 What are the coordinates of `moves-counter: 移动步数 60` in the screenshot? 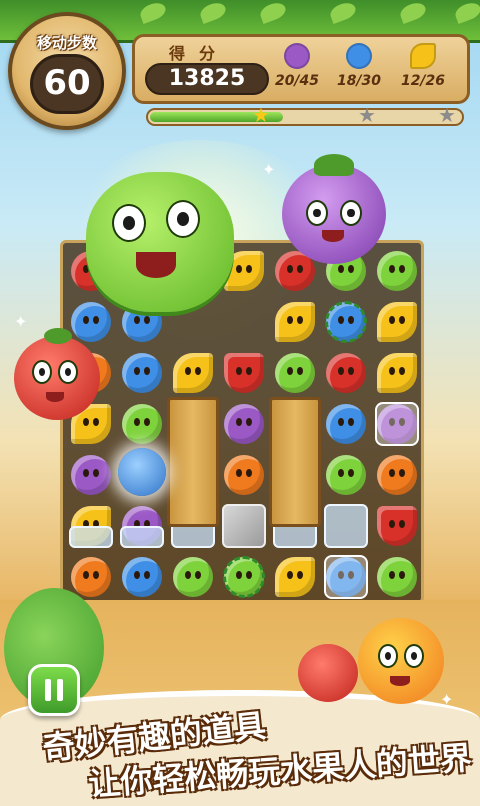 It's located at (67, 71).